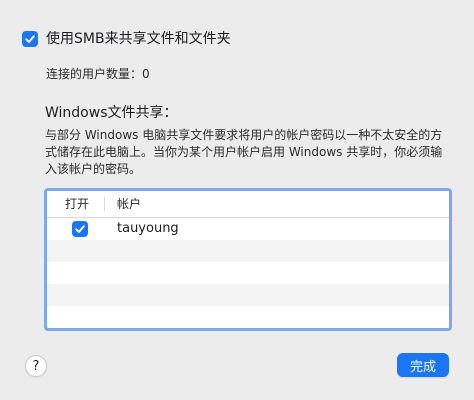 This screenshot has width=474, height=400. Describe the element at coordinates (111, 113) in the screenshot. I see `windows-sharing-title: Windows文件共享：` at that location.